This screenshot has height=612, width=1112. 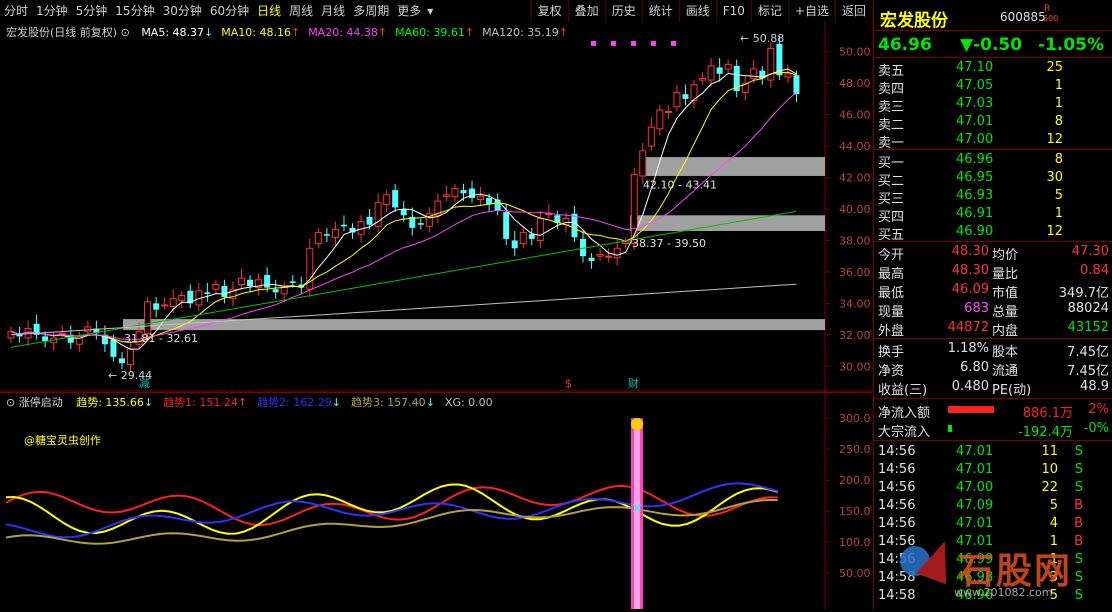 What do you see at coordinates (1088, 327) in the screenshot?
I see `stat-value: 43152` at bounding box center [1088, 327].